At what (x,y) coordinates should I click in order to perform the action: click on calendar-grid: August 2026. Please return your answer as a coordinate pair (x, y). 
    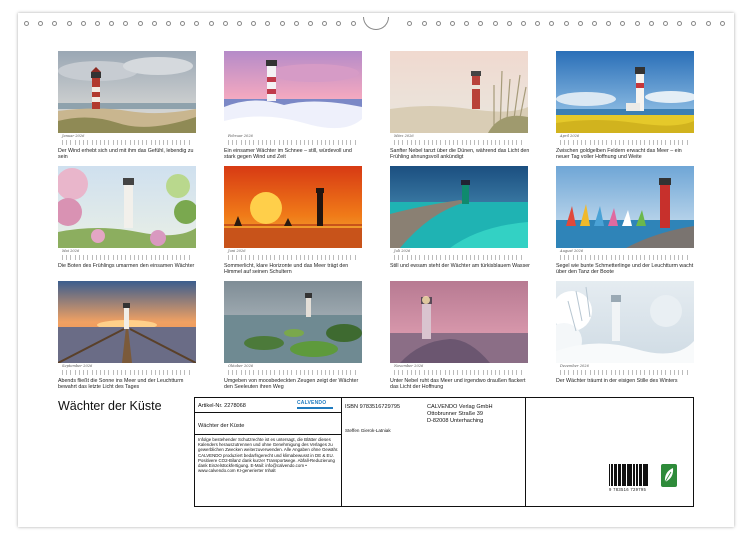
    Looking at the image, I should click on (625, 255).